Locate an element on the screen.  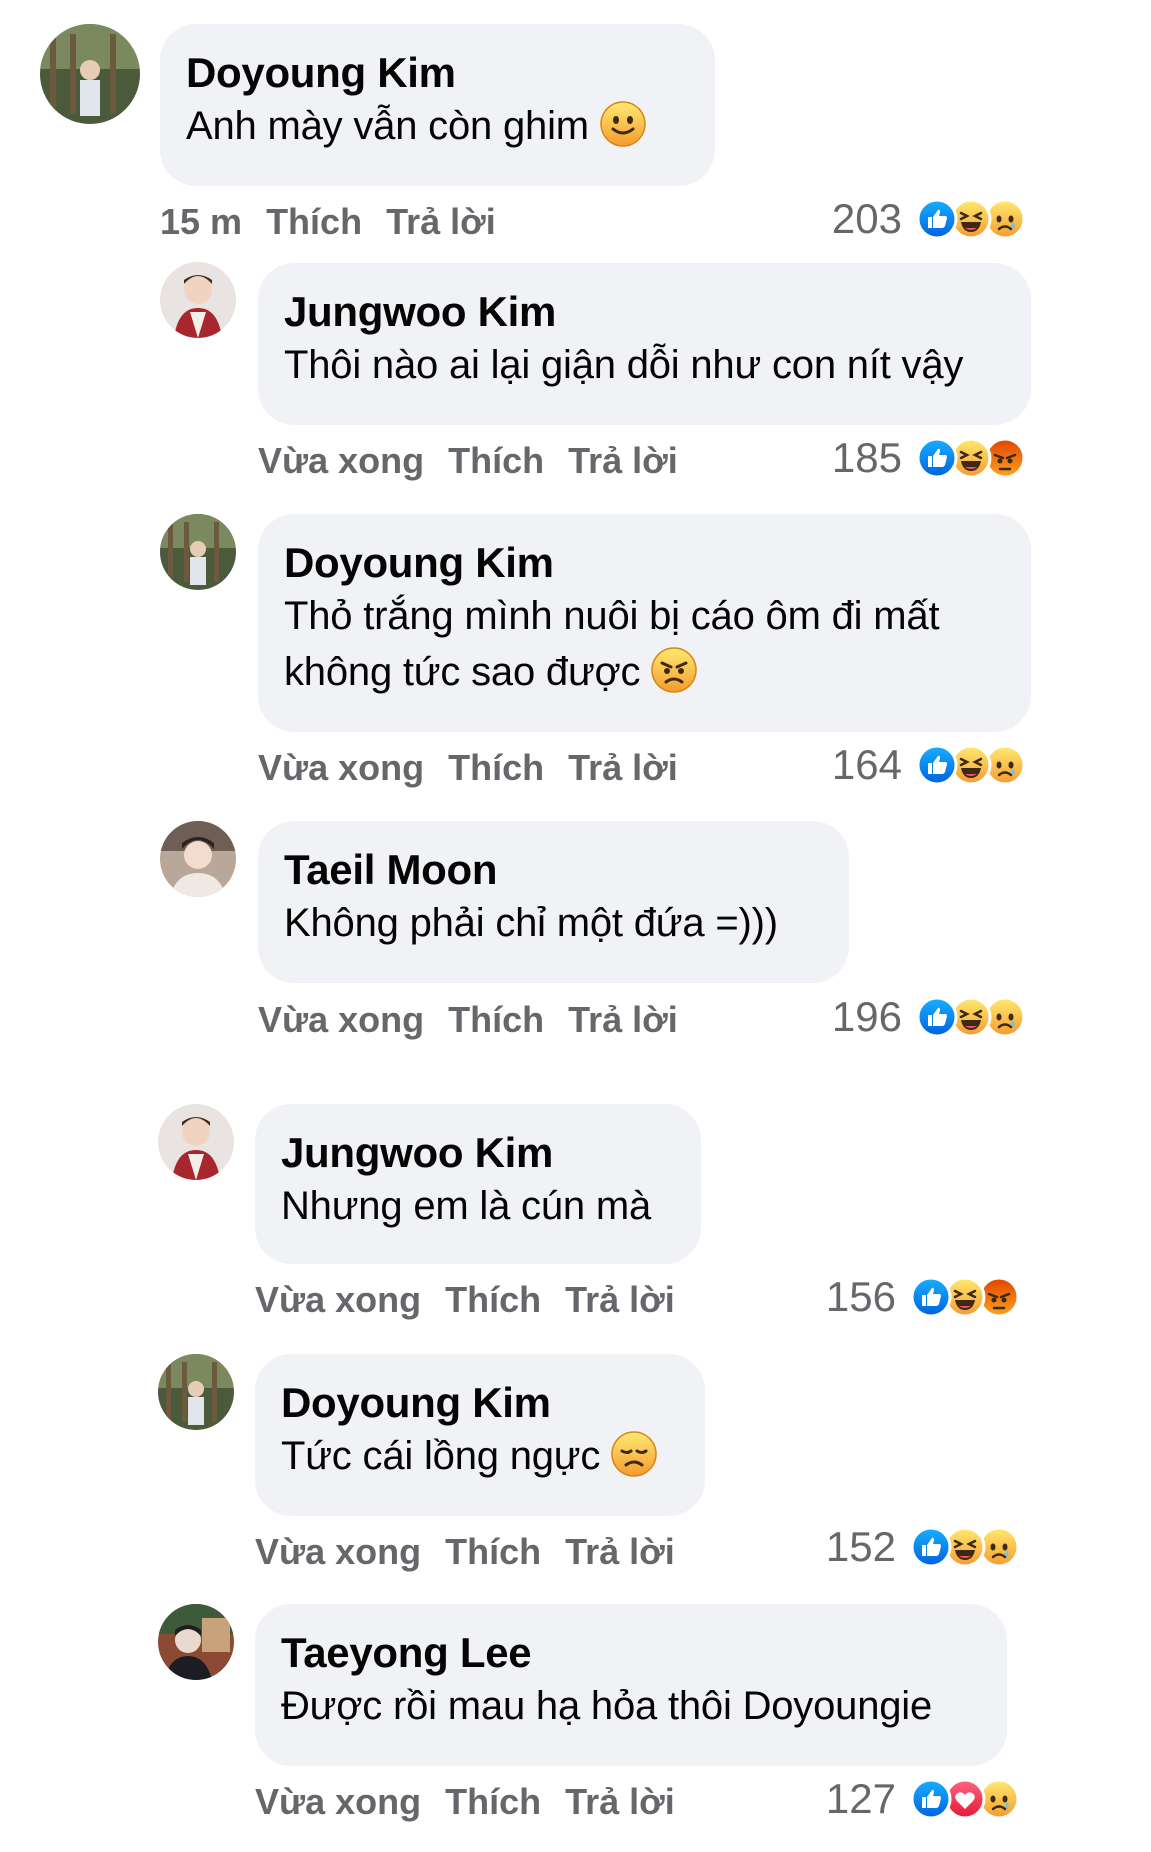
reaction-summary: 127 is located at coordinates (899, 1799).